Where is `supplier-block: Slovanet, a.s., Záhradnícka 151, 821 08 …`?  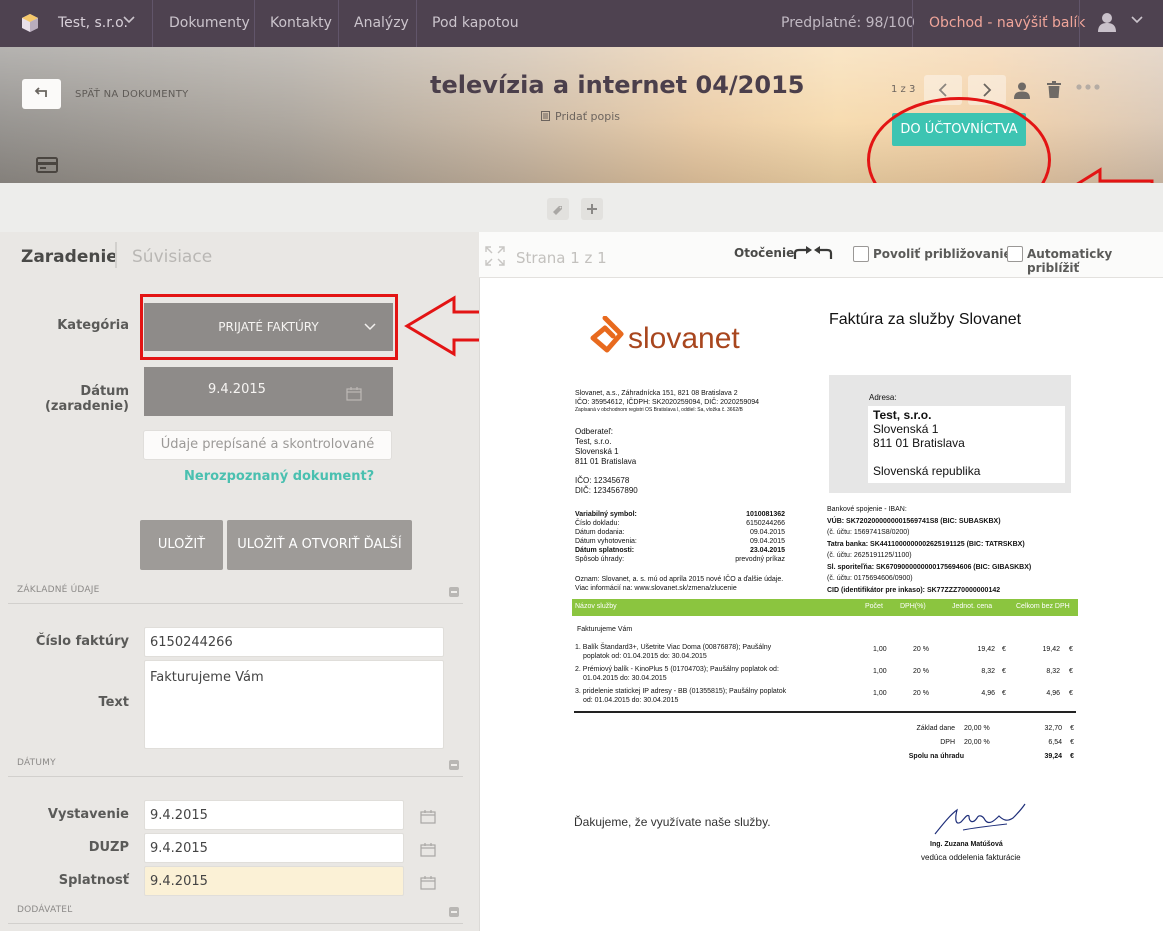 supplier-block: Slovanet, a.s., Záhradnícka 151, 821 08 … is located at coordinates (700, 401).